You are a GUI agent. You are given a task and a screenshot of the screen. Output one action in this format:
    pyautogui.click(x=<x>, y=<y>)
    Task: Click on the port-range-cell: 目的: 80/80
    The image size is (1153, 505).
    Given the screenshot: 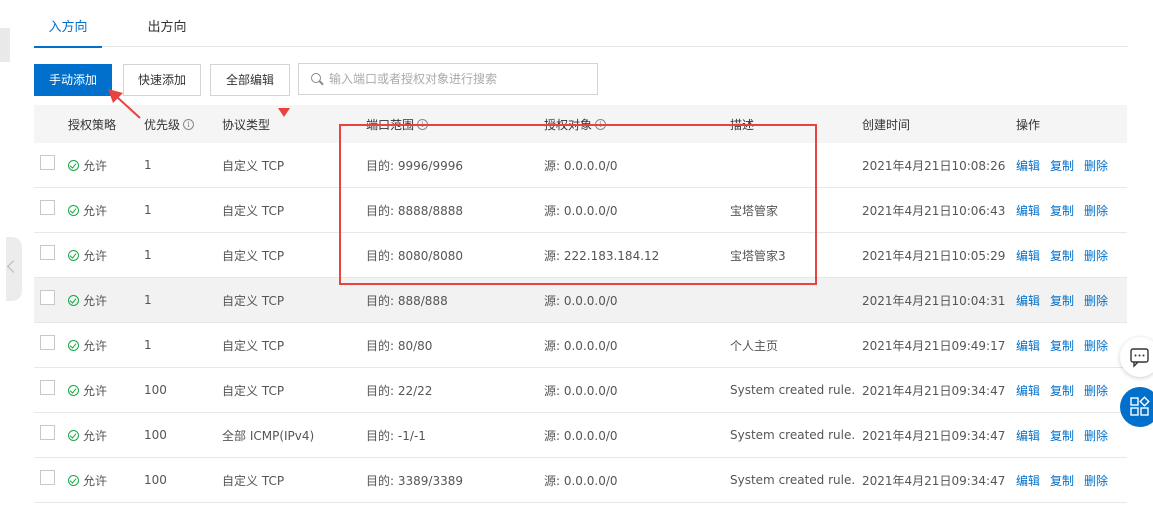 What is the action you would take?
    pyautogui.click(x=399, y=345)
    